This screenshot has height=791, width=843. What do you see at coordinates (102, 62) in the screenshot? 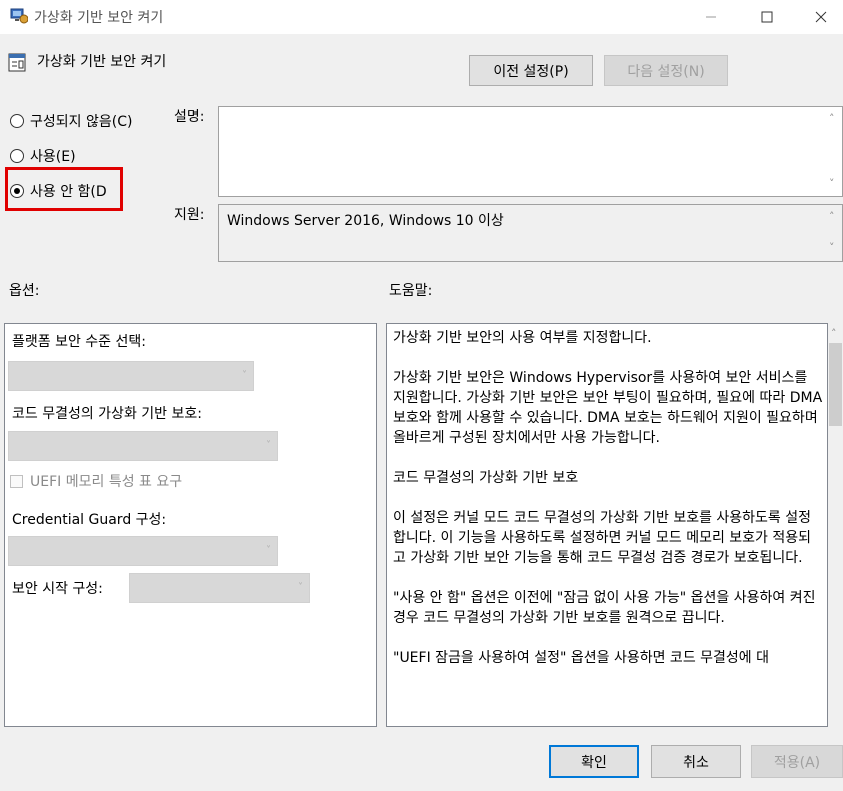
I see `setting-title: 가상화 기반 보안 켜기` at bounding box center [102, 62].